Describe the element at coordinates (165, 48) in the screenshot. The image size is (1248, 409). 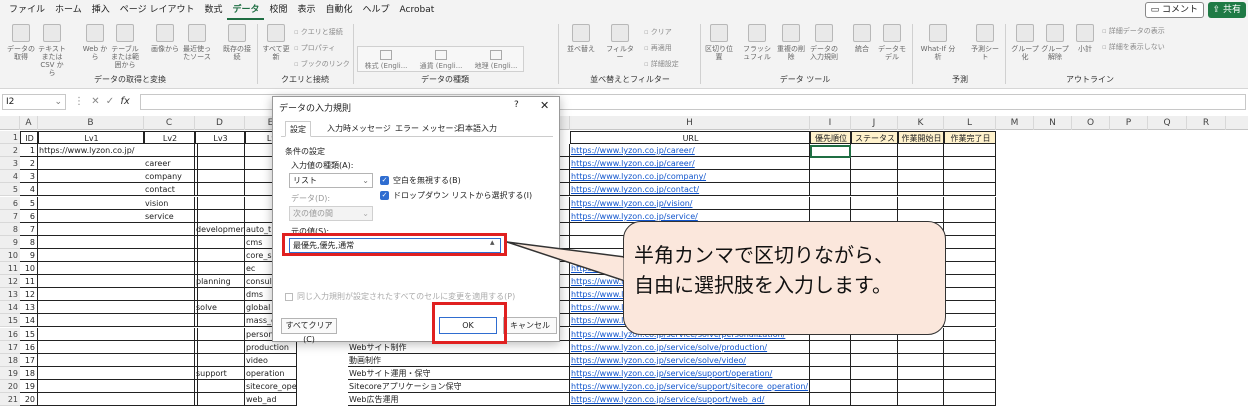
I see `from-picture-button: 画像から` at that location.